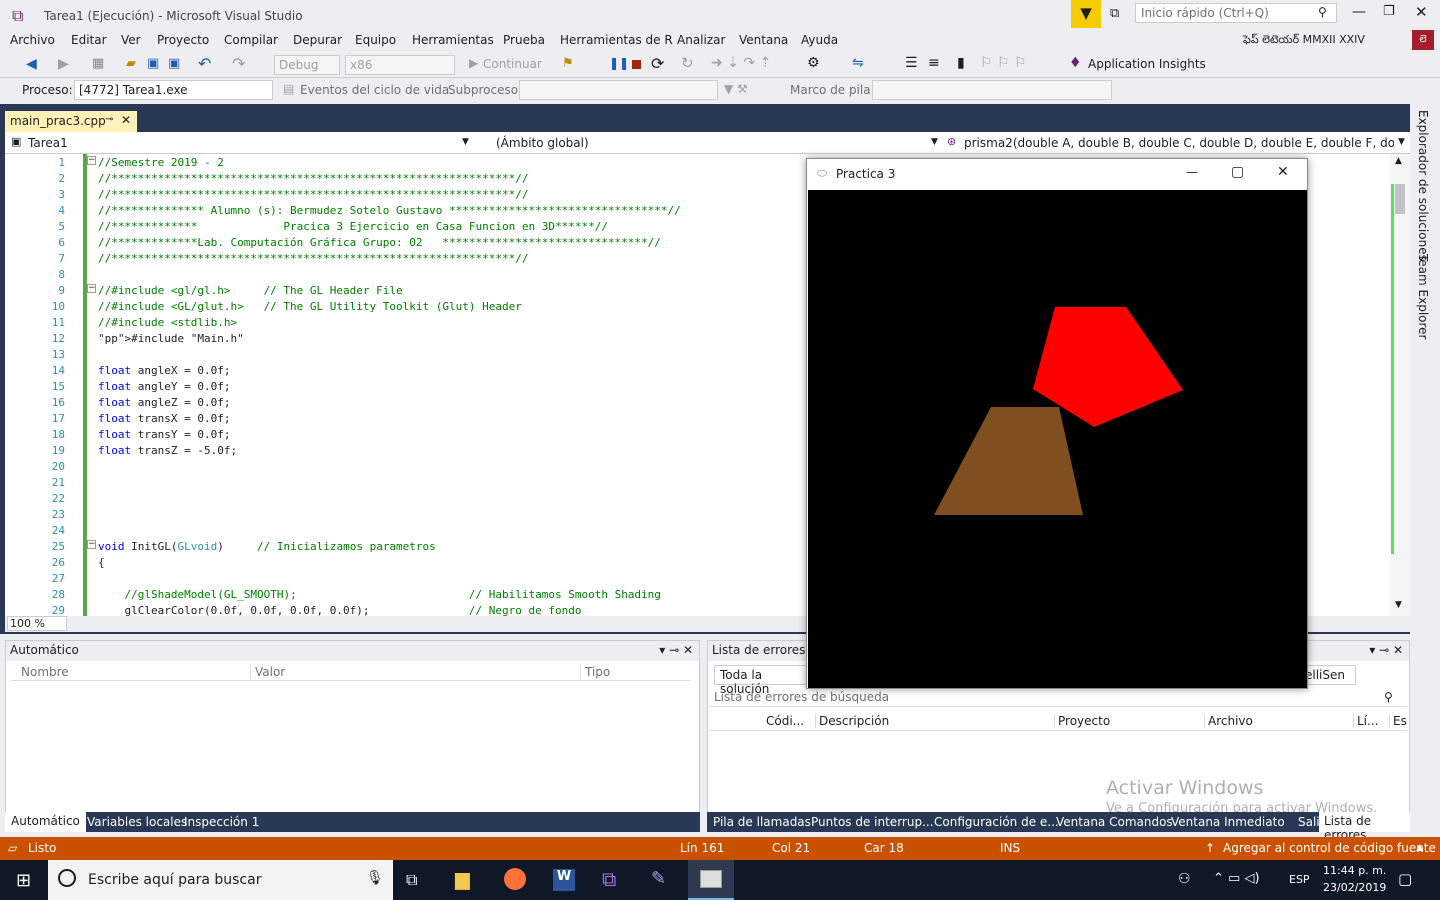  I want to click on col-tipo: Tipo, so click(595, 672).